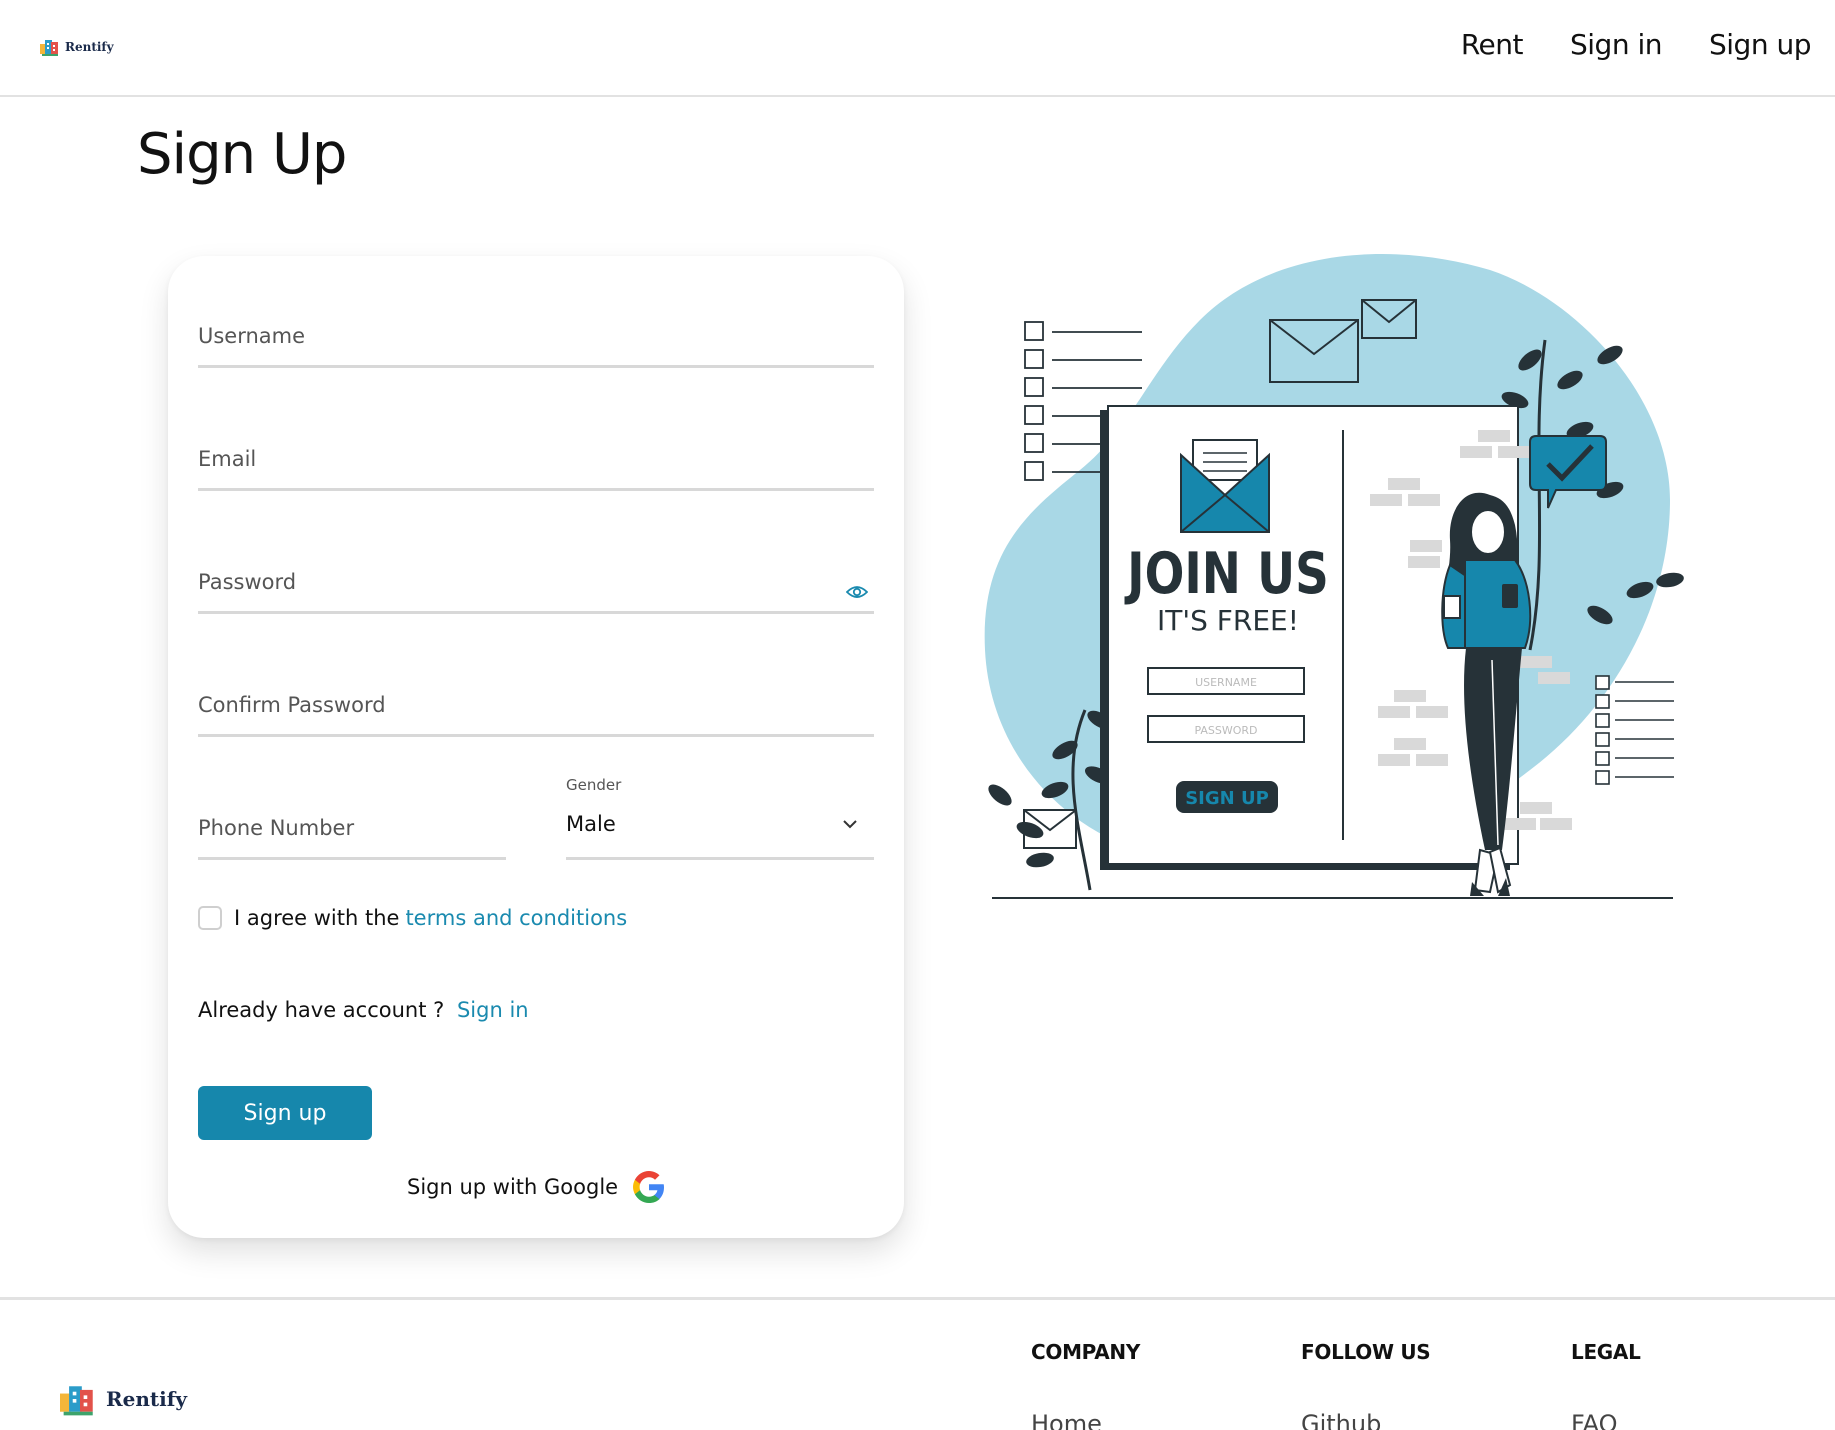  Describe the element at coordinates (1227, 798) in the screenshot. I see `illus-signup-text: SIGN UP` at that location.